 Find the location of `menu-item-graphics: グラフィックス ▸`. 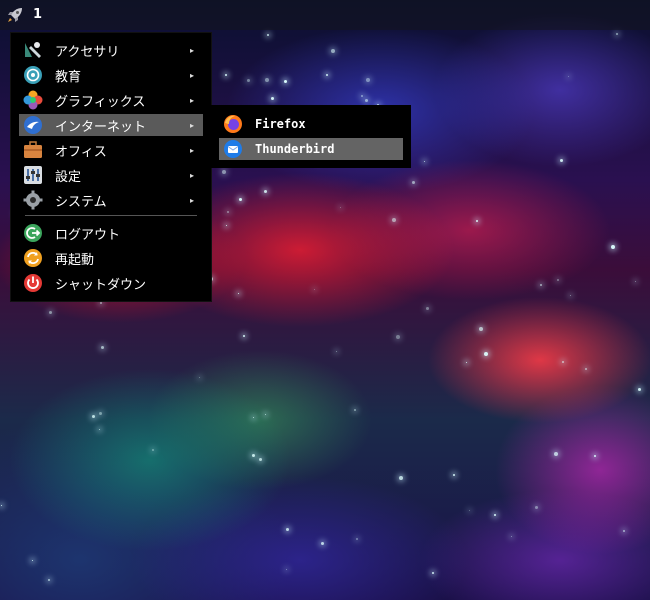

menu-item-graphics: グラフィックス ▸ is located at coordinates (111, 100).